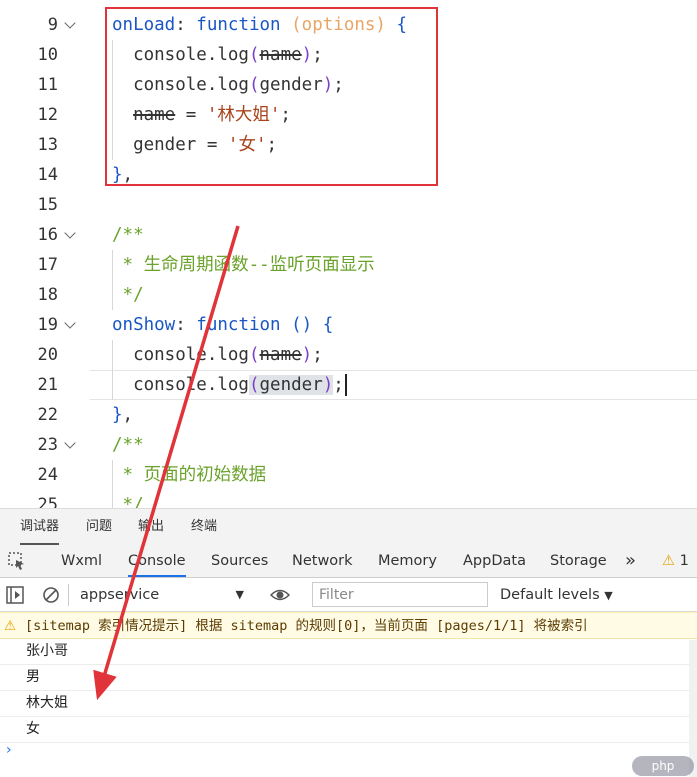  I want to click on log-levels-label: Default levels, so click(550, 595).